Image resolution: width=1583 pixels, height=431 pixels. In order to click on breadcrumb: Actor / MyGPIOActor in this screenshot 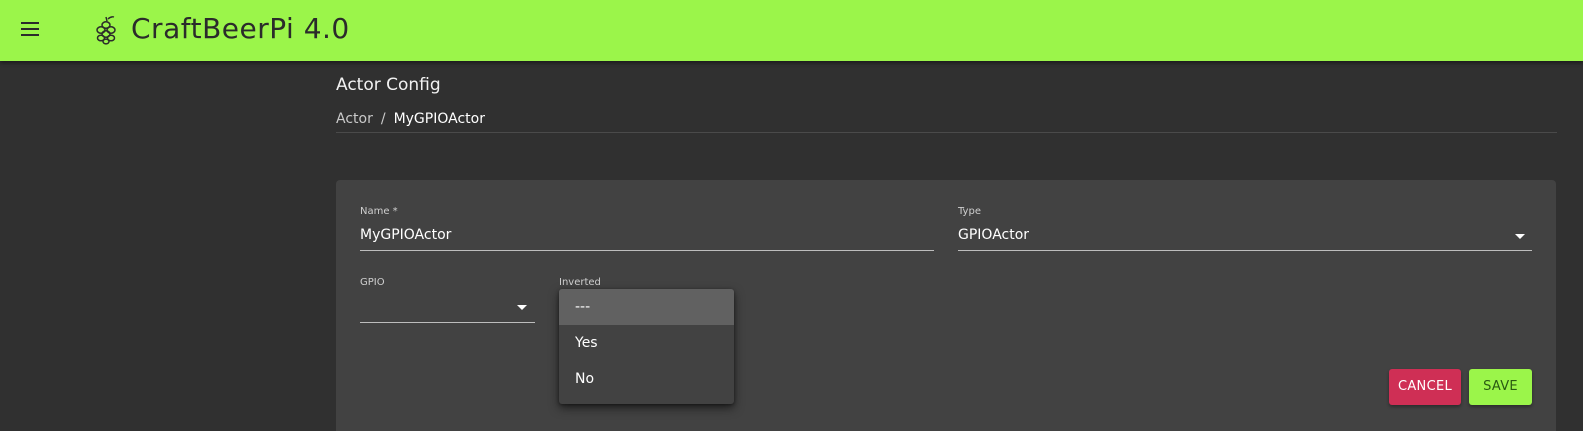, I will do `click(410, 119)`.